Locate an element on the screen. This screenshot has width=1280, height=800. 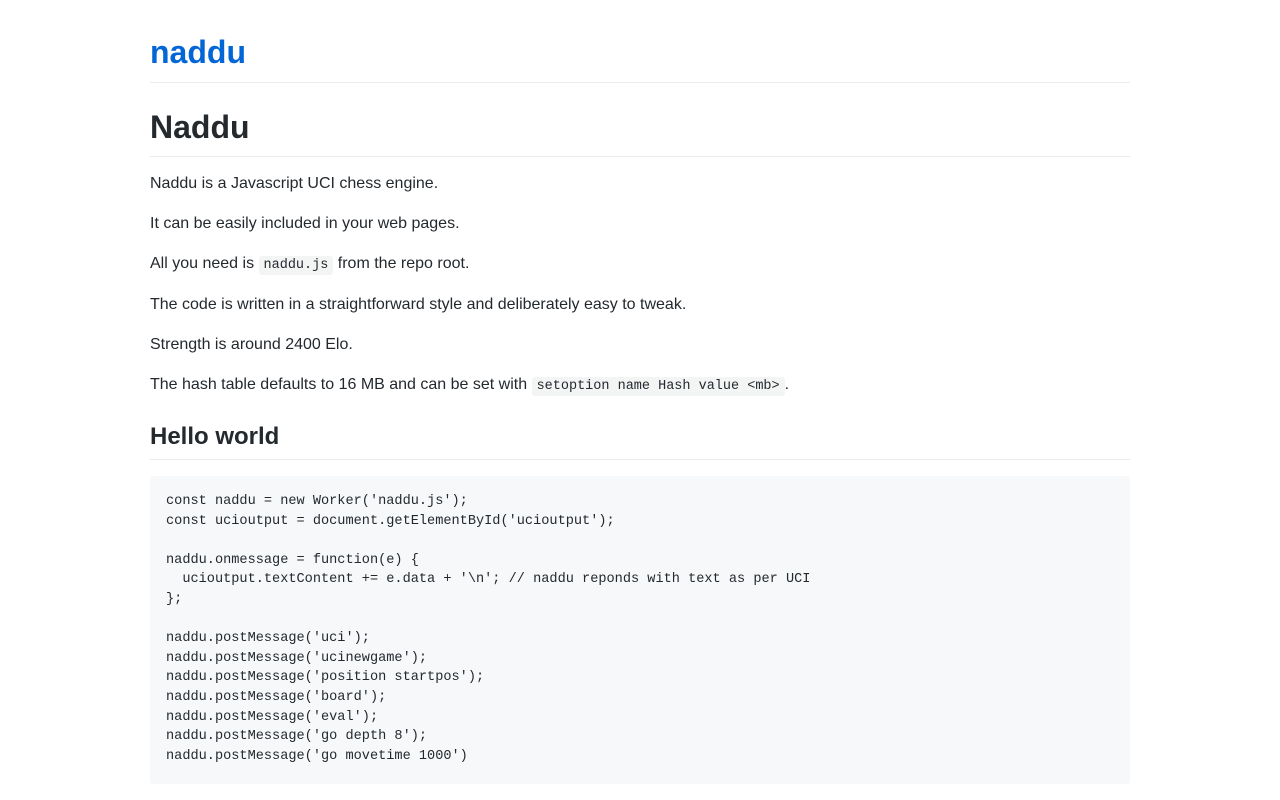
header-divider is located at coordinates (640, 82).